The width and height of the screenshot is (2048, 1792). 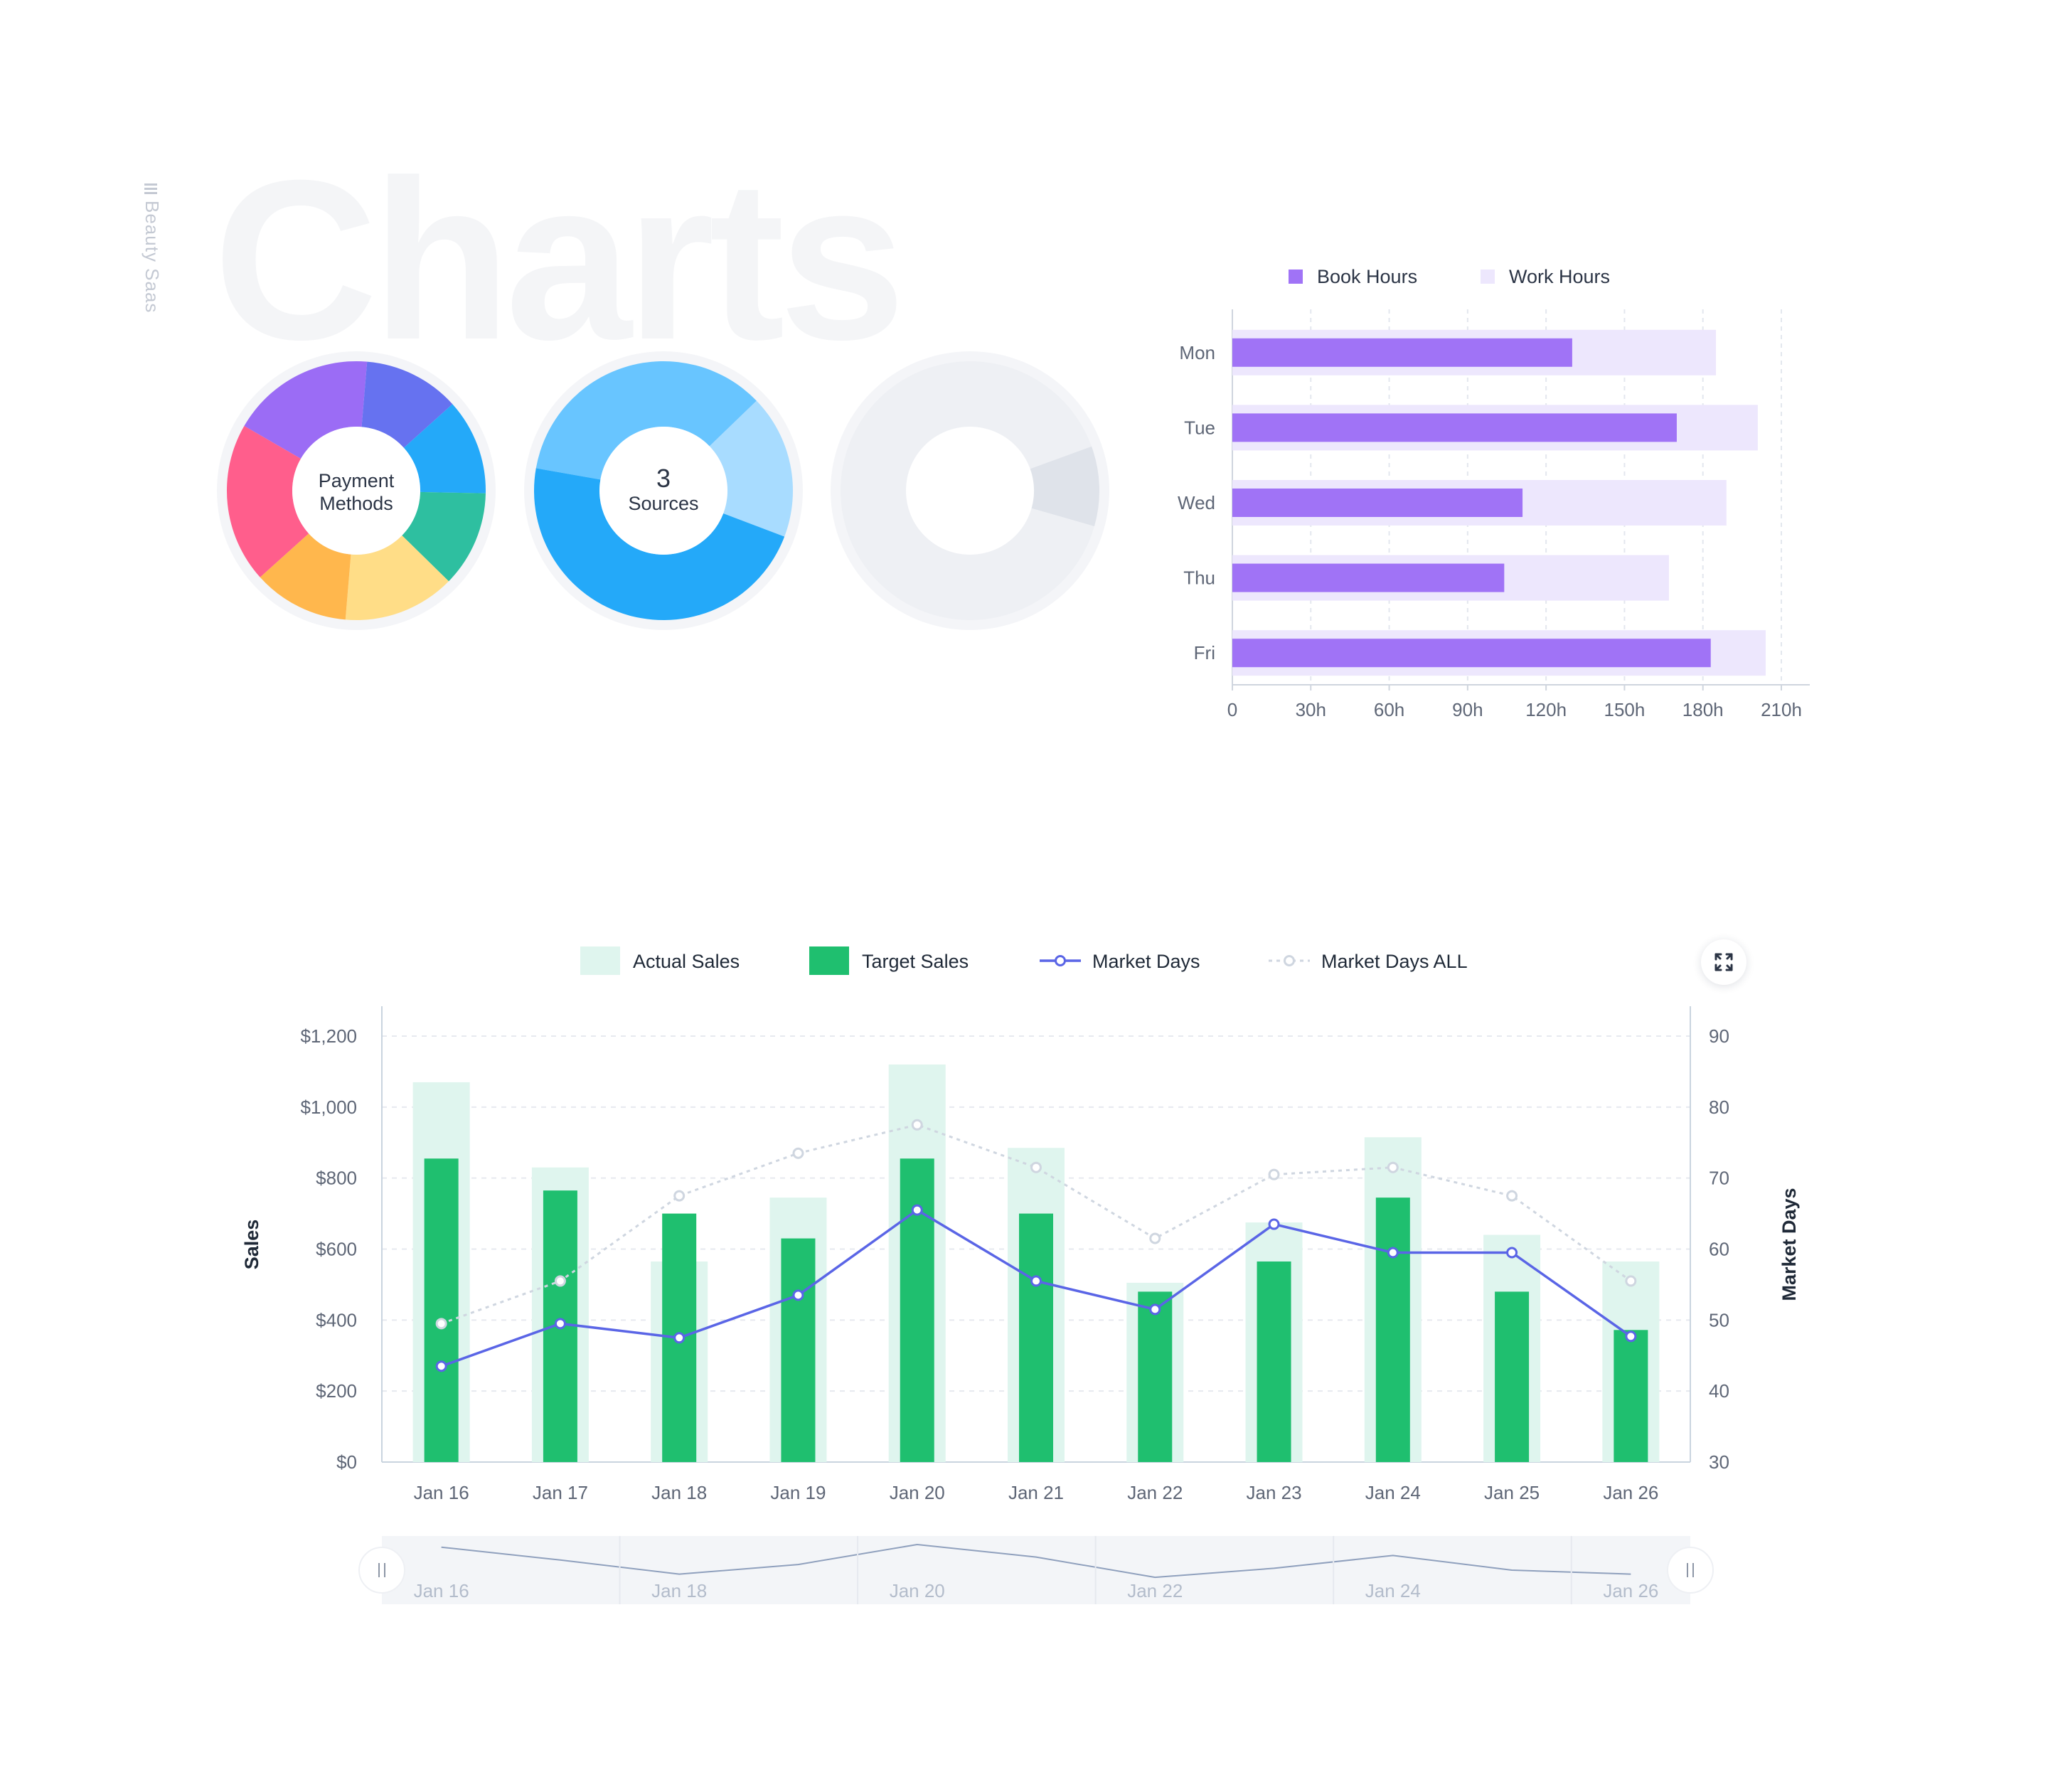 What do you see at coordinates (1719, 1462) in the screenshot?
I see `y2-tick-label: 30` at bounding box center [1719, 1462].